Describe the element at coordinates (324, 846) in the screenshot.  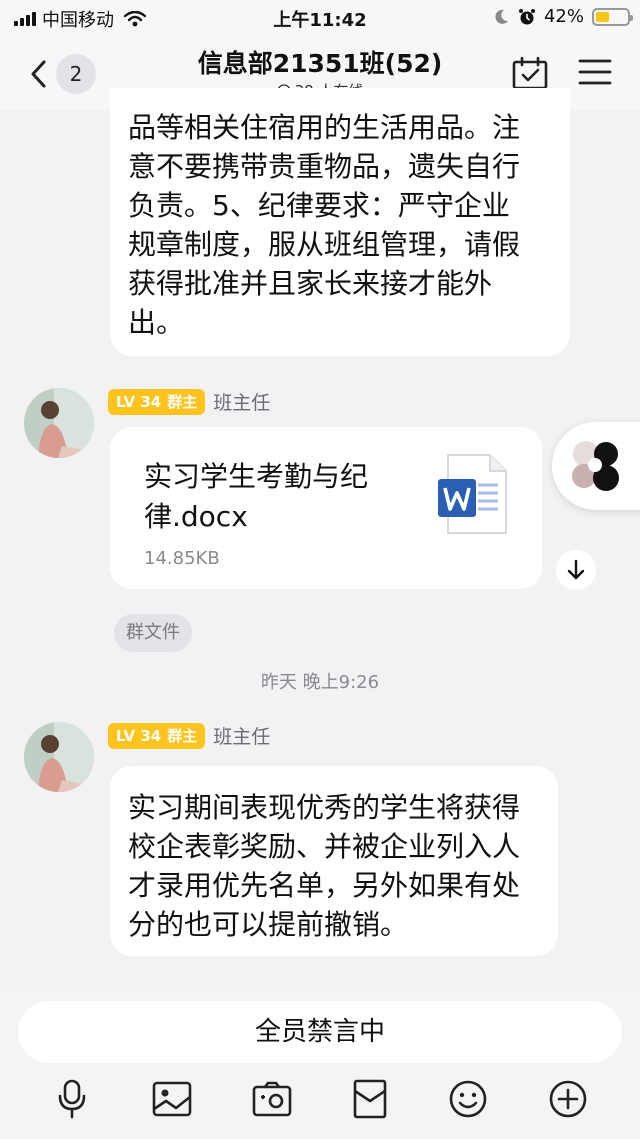
I see `message-line: 校企表彰奖励、并被企业列入人` at that location.